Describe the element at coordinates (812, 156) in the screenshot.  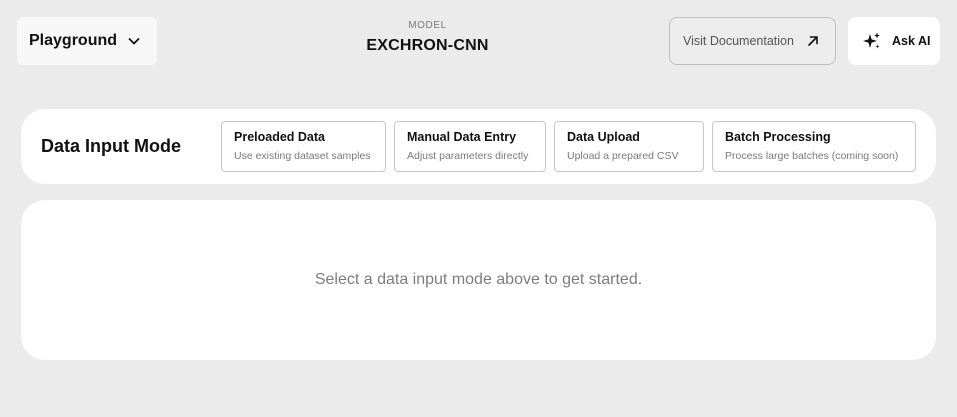
I see `mode-option-description: Process large batches (coming soon)` at that location.